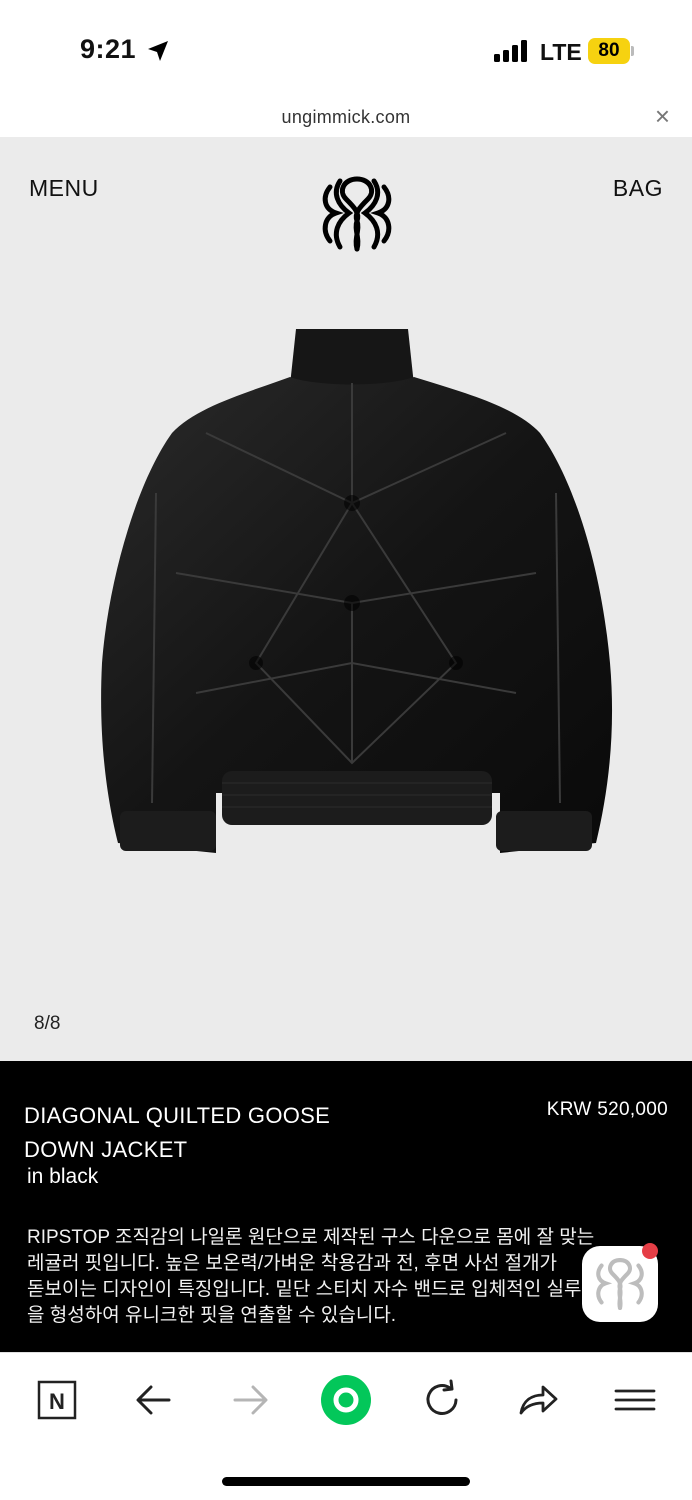 This screenshot has width=692, height=1500. What do you see at coordinates (177, 1132) in the screenshot?
I see `product-title: DIAGONAL QUILTED GOOSE DOWN JACKET` at bounding box center [177, 1132].